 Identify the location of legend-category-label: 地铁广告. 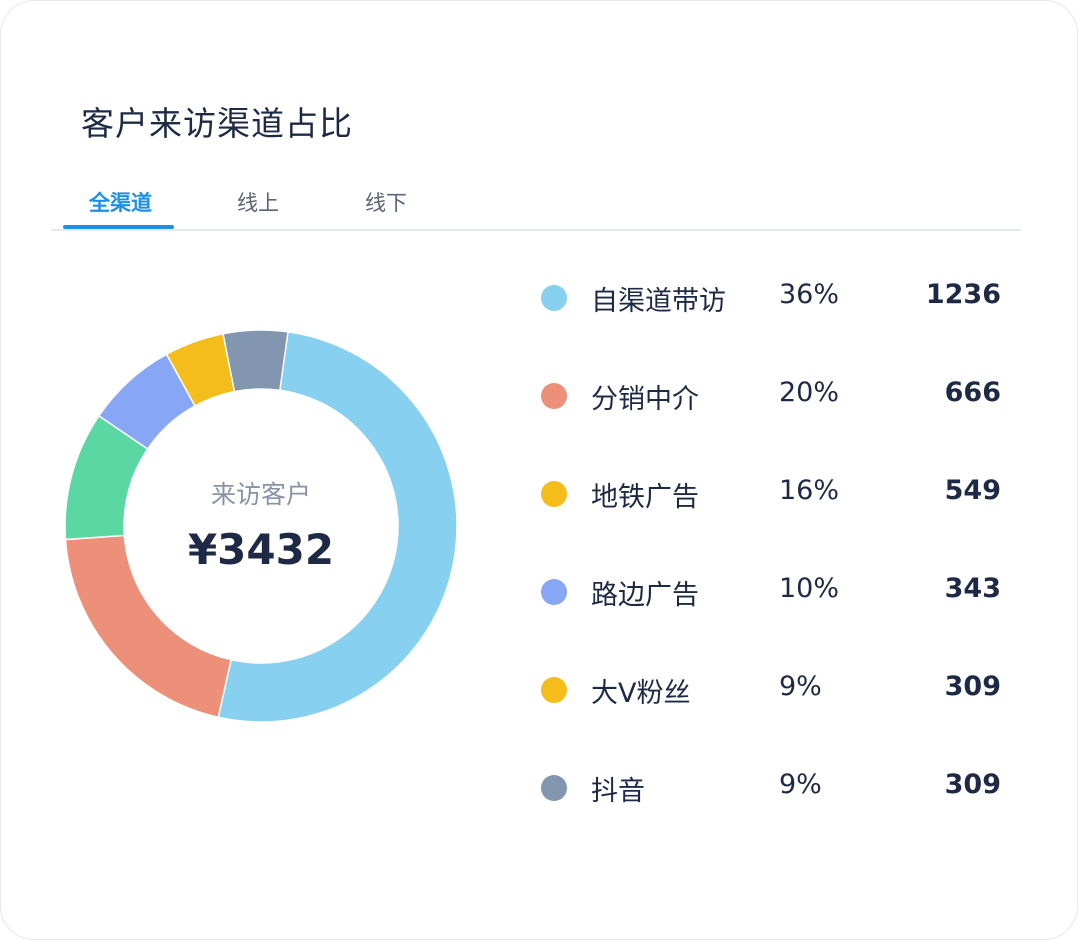
(645, 497).